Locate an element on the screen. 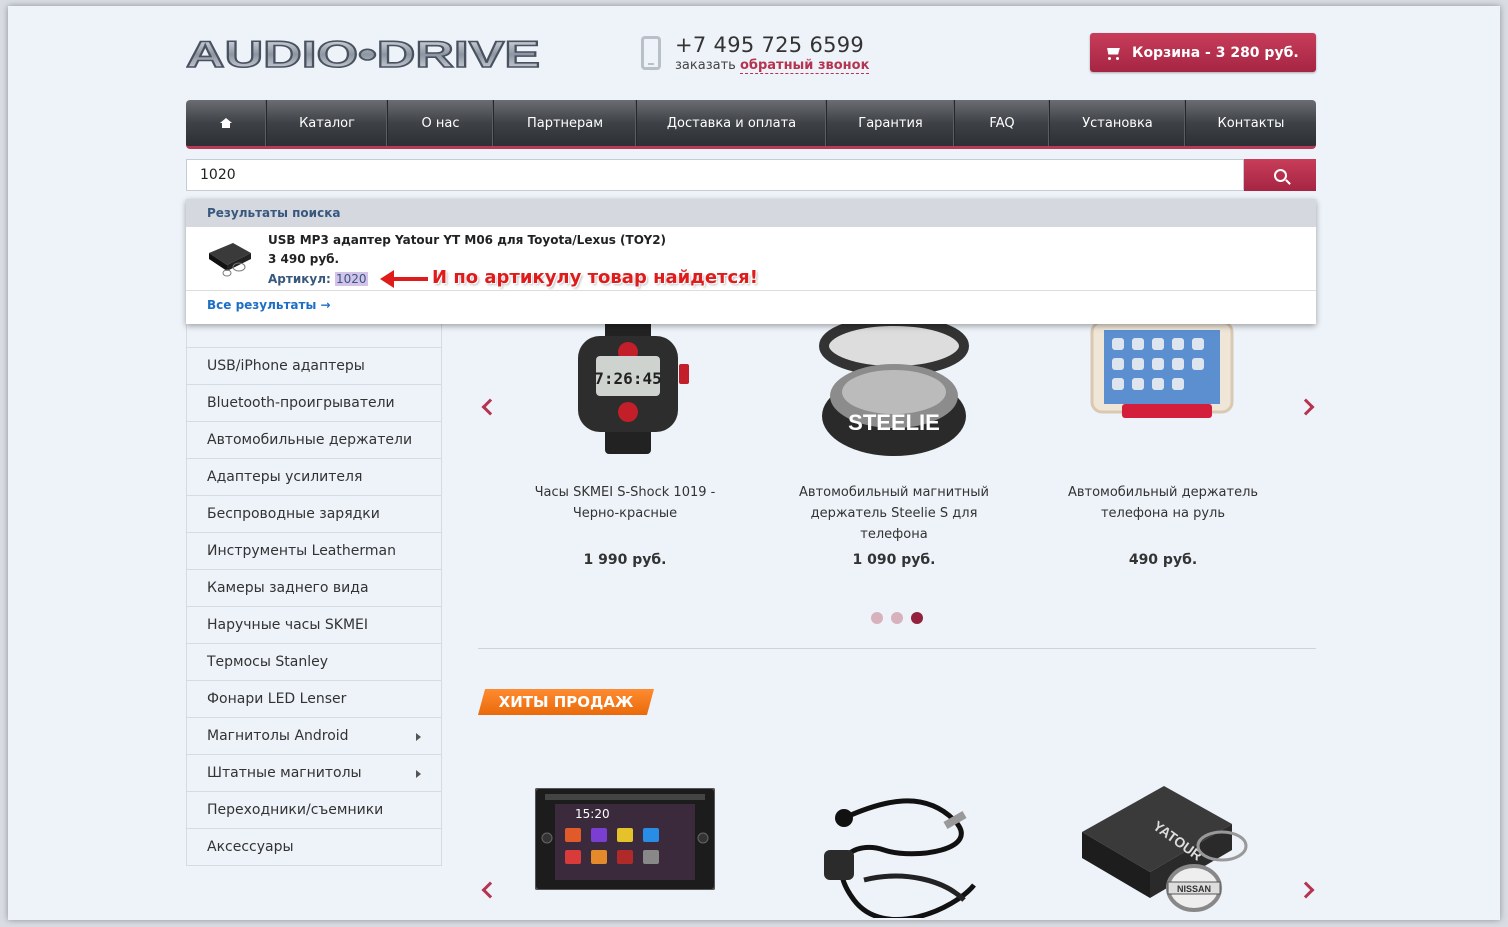  cart-button: Корзина - 3 280 руб. is located at coordinates (1203, 52).